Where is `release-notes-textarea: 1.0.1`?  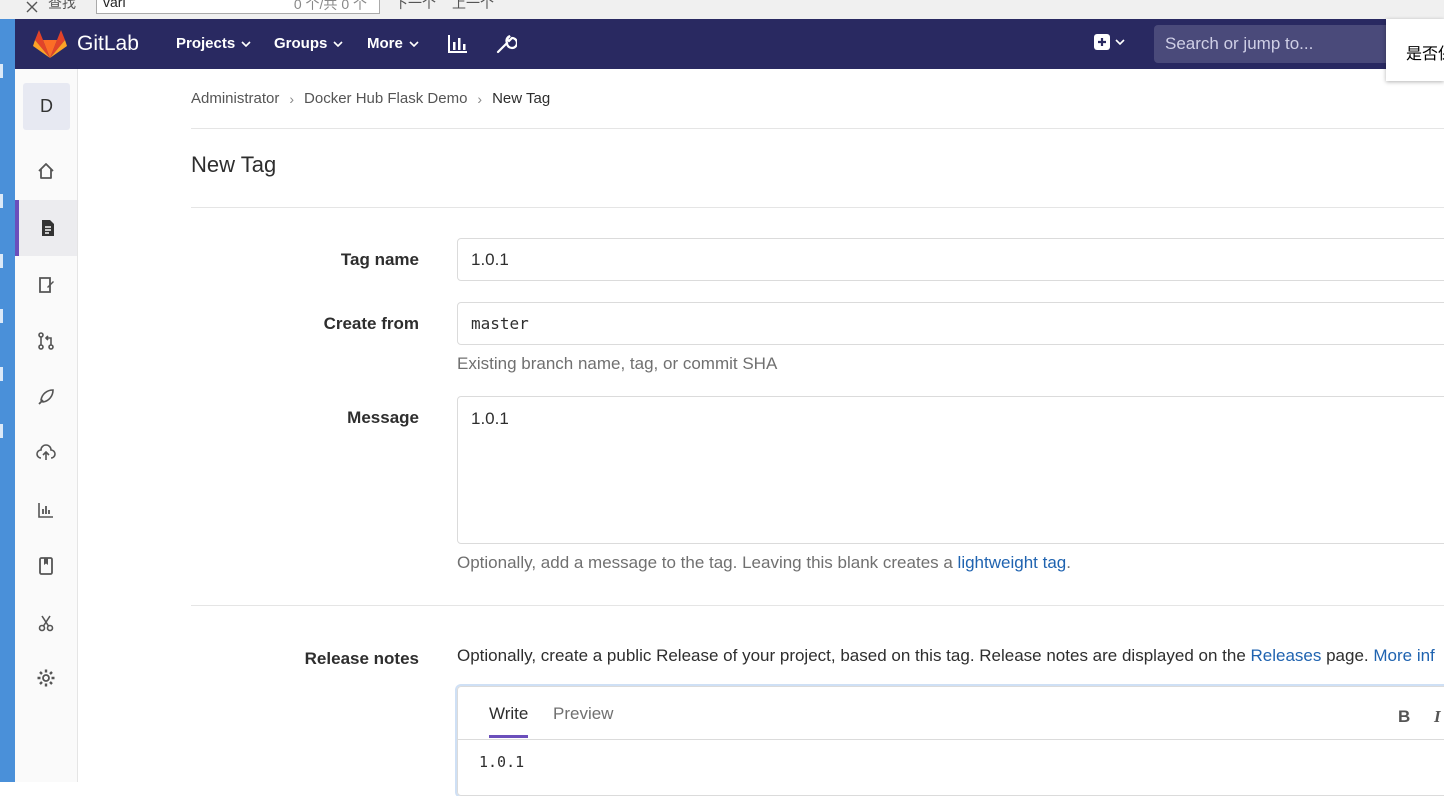
release-notes-textarea: 1.0.1 is located at coordinates (501, 762).